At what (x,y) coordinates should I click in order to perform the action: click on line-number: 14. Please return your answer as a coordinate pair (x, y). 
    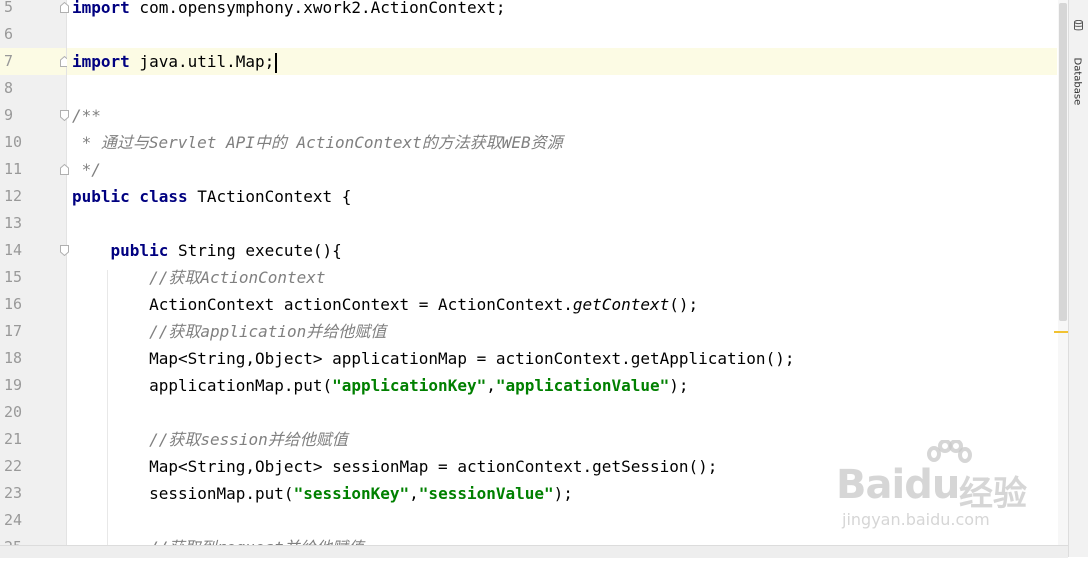
    Looking at the image, I should click on (13, 250).